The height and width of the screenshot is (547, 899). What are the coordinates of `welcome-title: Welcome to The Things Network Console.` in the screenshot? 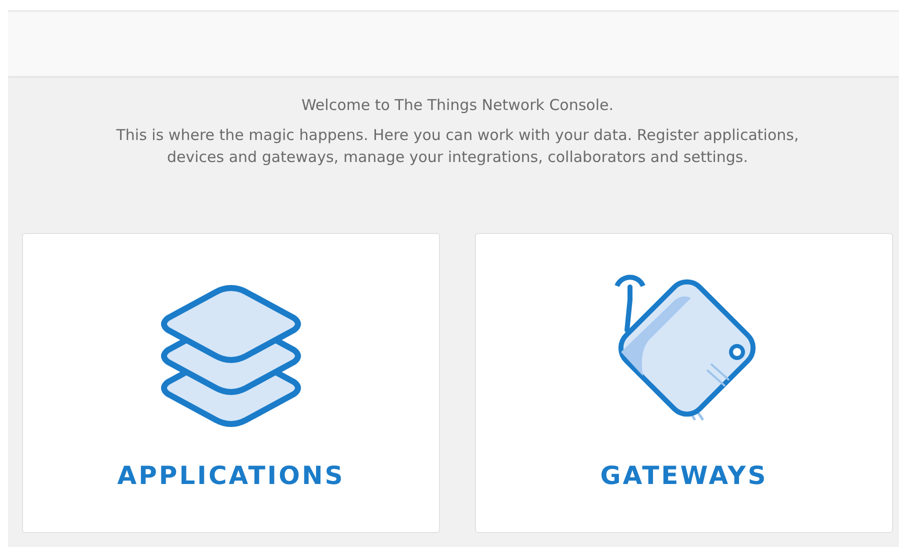 It's located at (457, 105).